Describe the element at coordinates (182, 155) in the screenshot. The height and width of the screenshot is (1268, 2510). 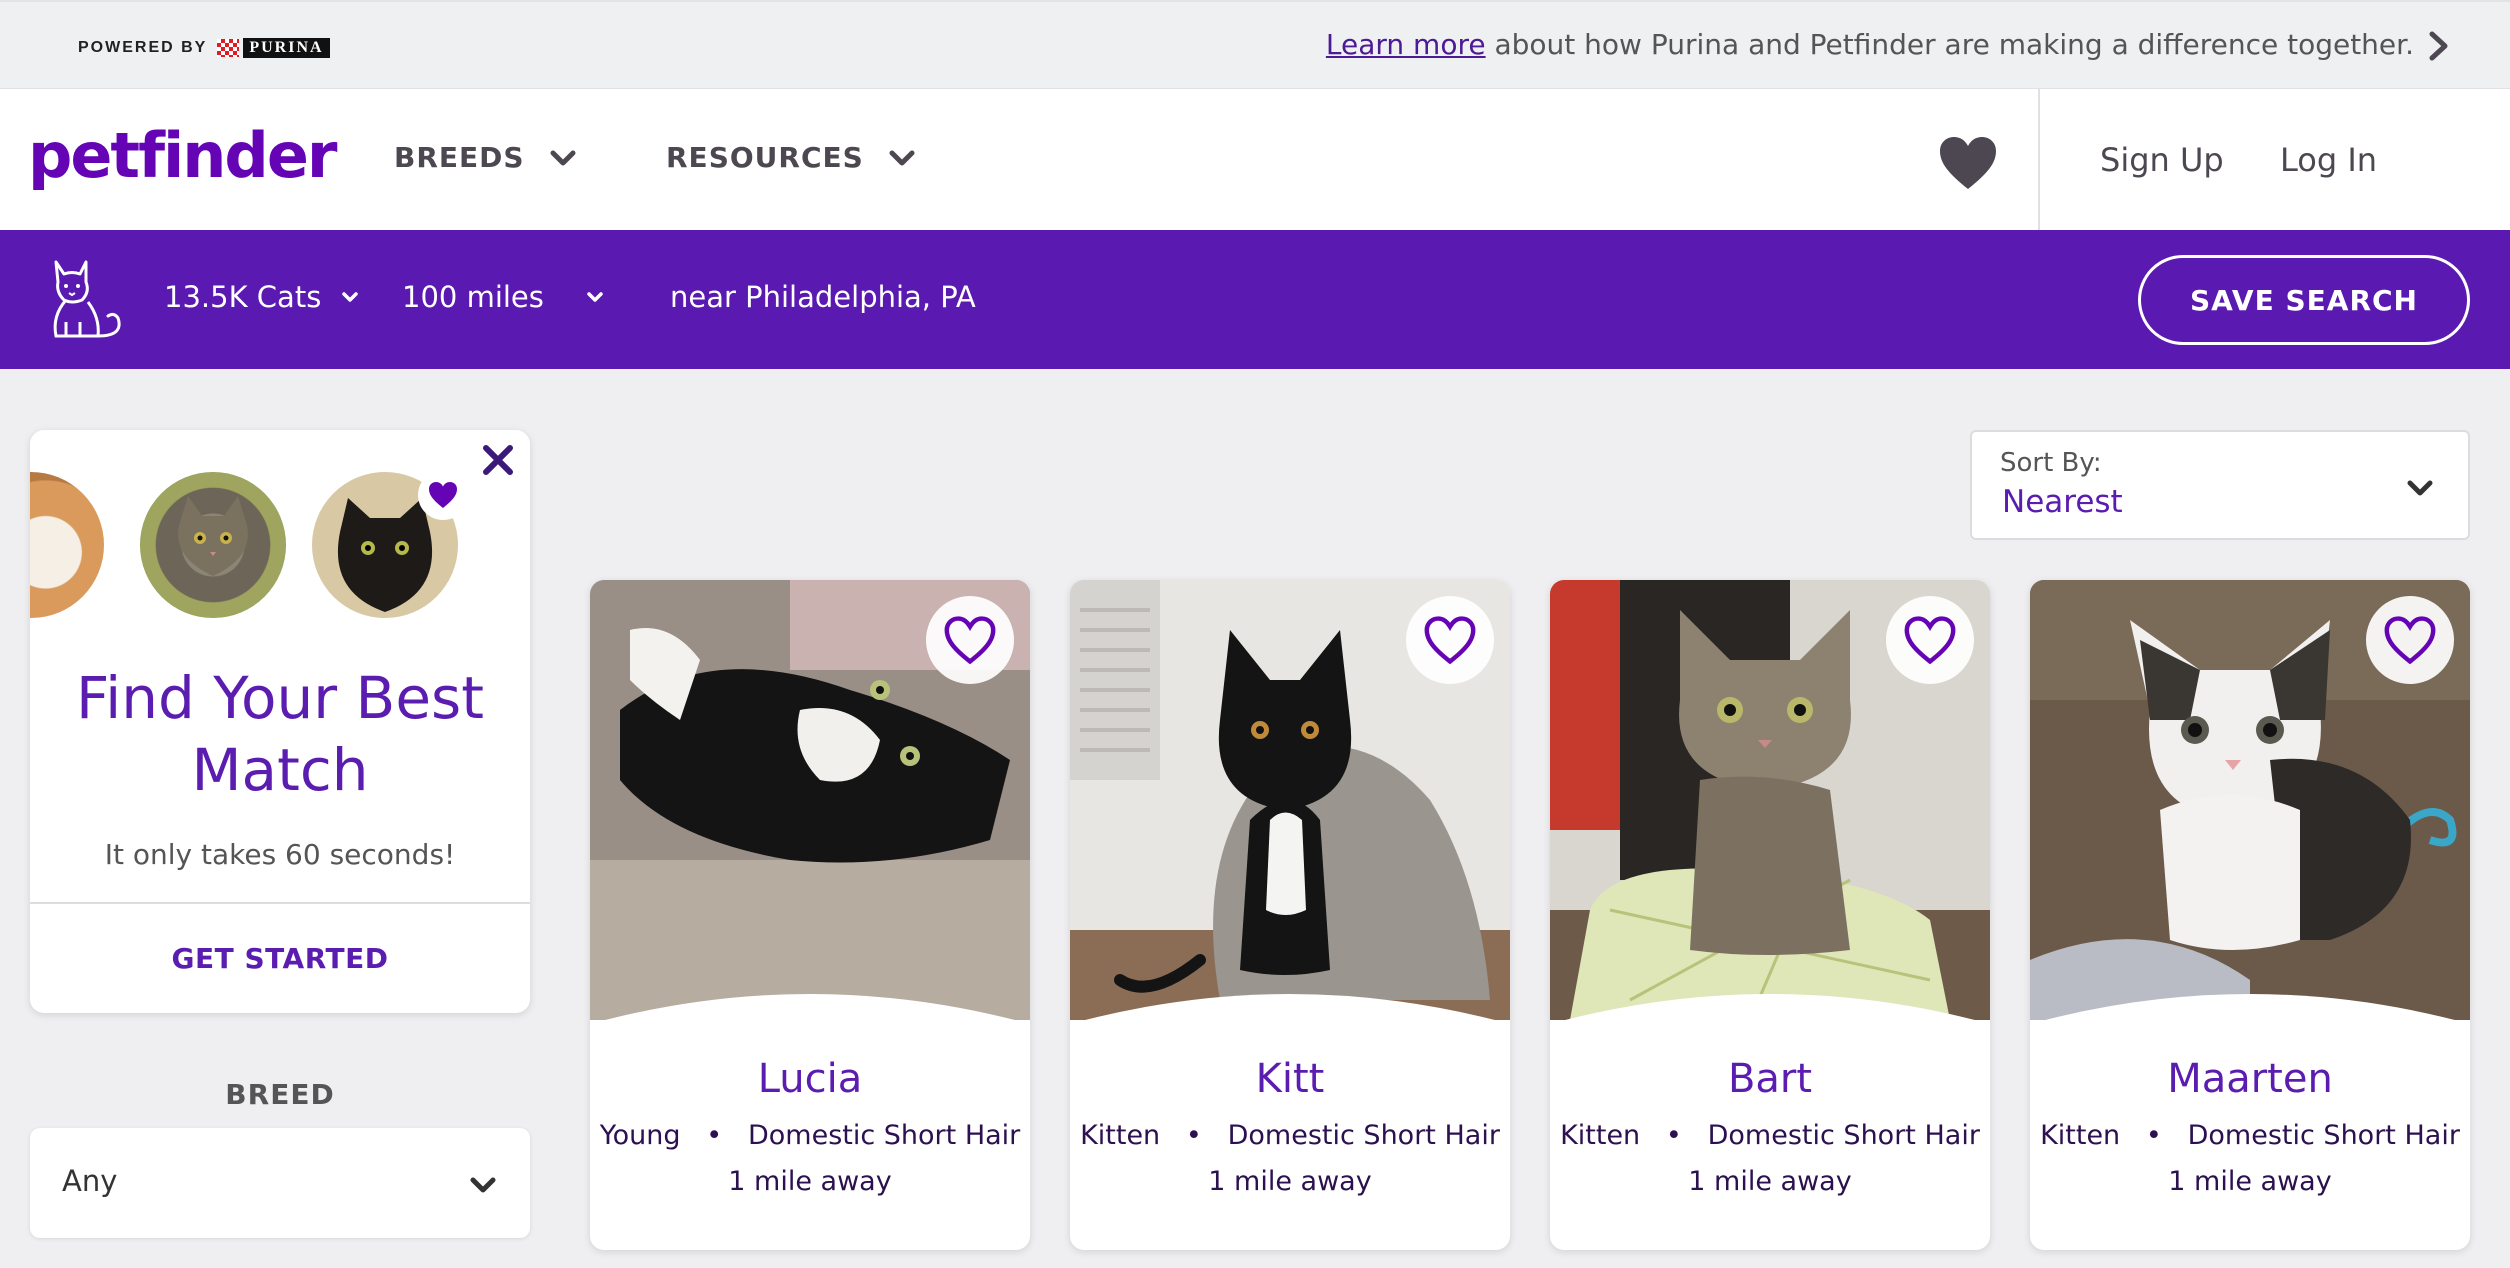
I see `petfinder-logo: petfinder` at that location.